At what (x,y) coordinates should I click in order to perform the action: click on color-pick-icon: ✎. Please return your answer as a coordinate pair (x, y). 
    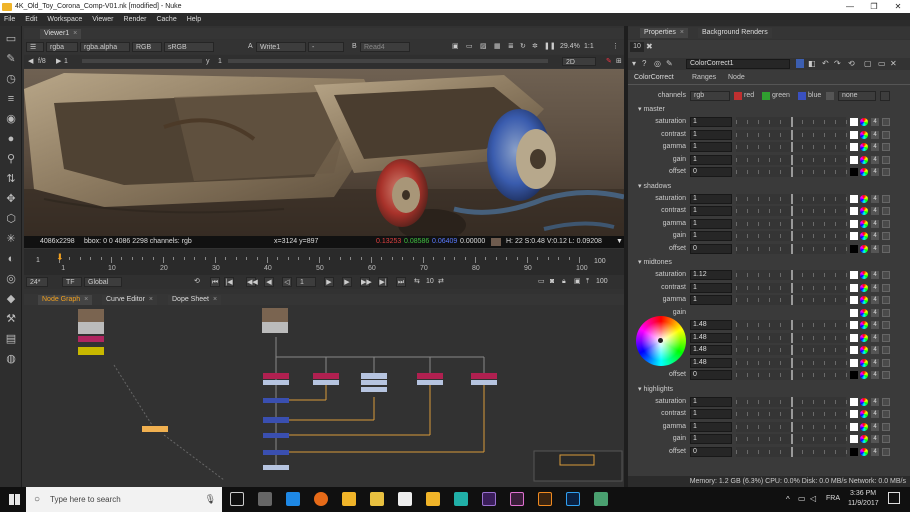
    Looking at the image, I should click on (609, 61).